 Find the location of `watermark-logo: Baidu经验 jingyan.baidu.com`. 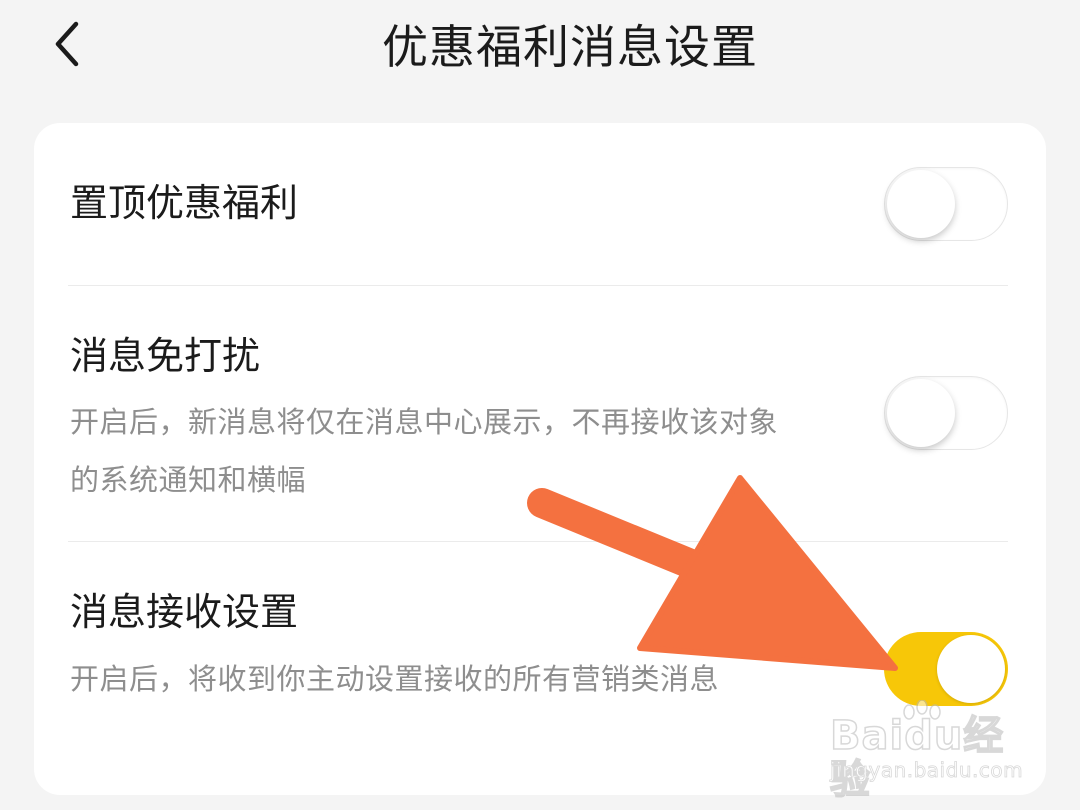

watermark-logo: Baidu经验 jingyan.baidu.com is located at coordinates (929, 751).